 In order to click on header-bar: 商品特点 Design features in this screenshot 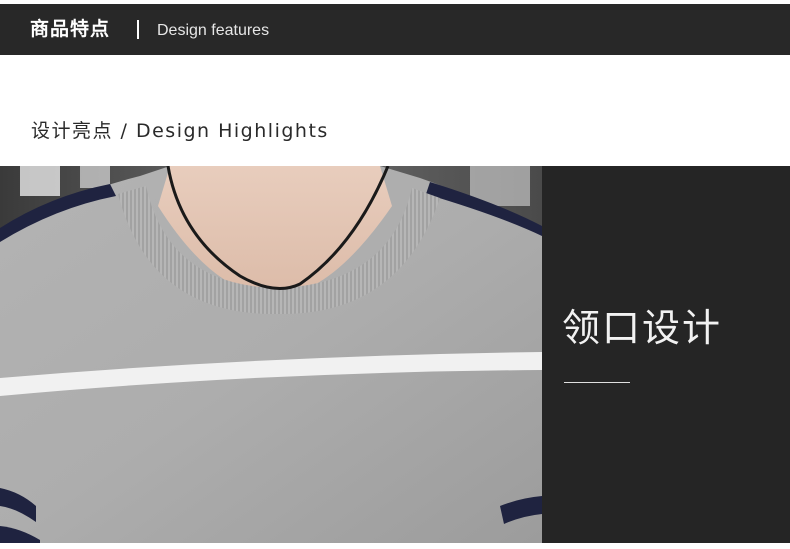, I will do `click(395, 29)`.